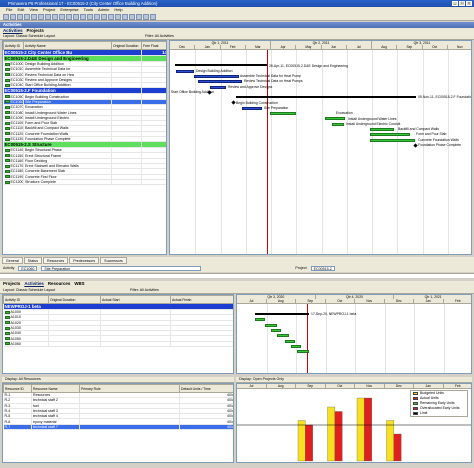 This screenshot has width=474, height=468. Describe the element at coordinates (455, 3) in the screenshot. I see `minimize-button: _` at that location.